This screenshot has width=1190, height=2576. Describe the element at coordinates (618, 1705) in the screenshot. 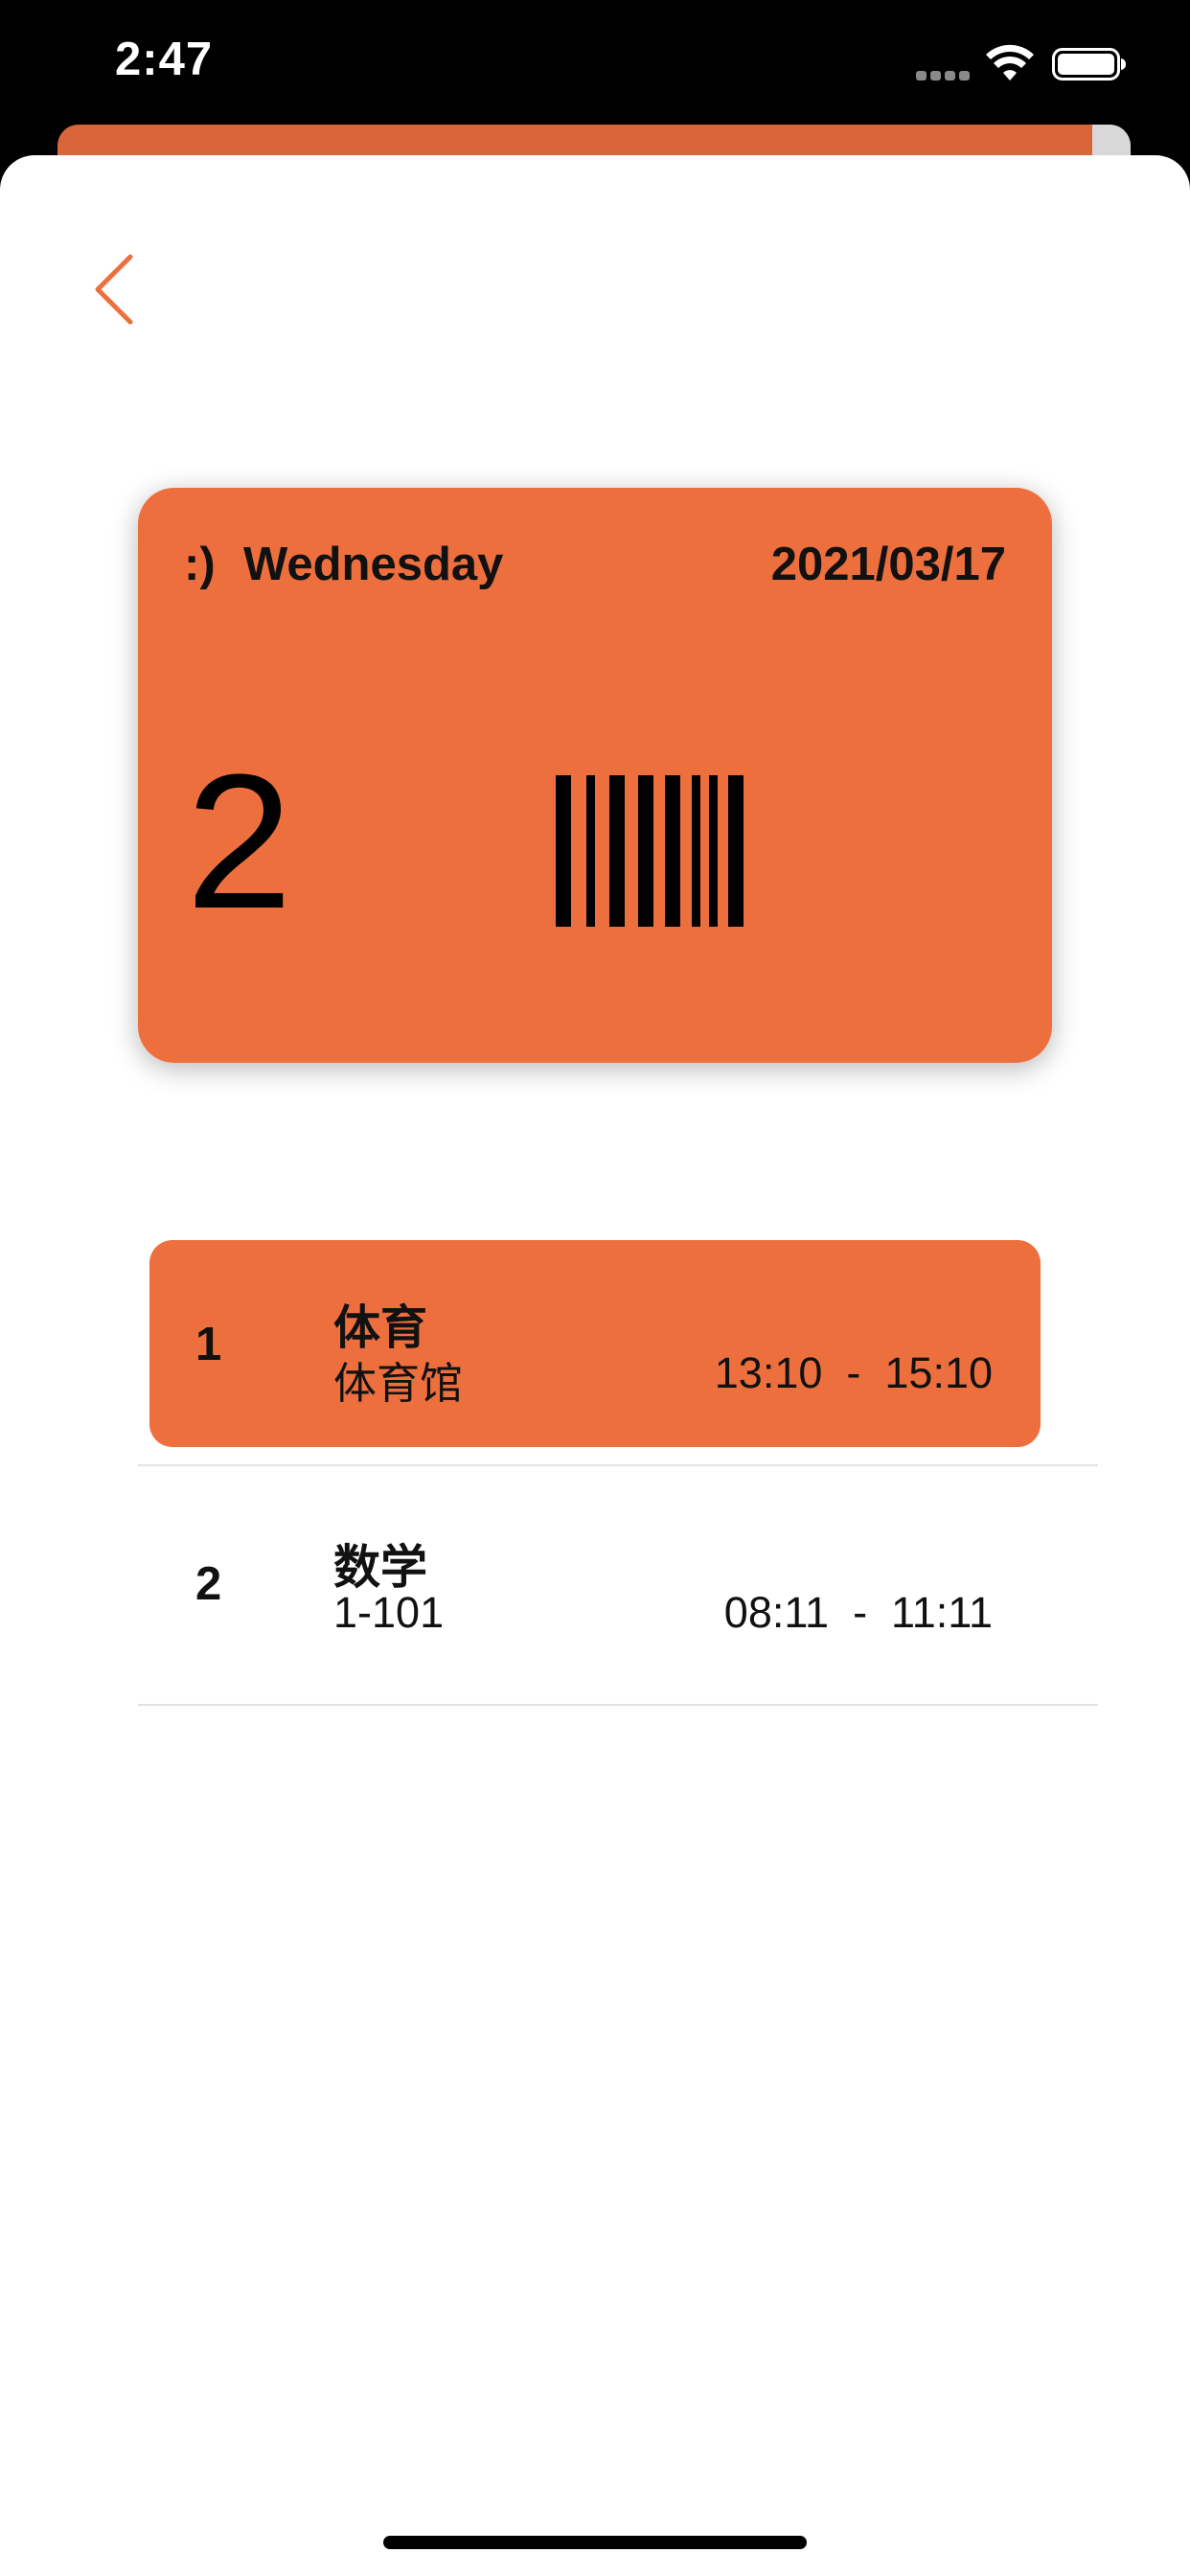

I see `row-divider` at that location.